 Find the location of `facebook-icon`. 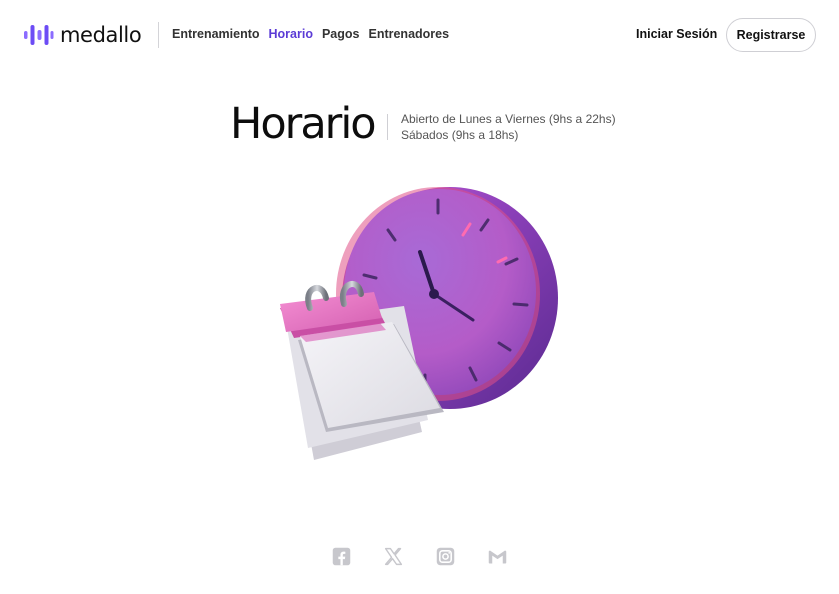

facebook-icon is located at coordinates (341, 556).